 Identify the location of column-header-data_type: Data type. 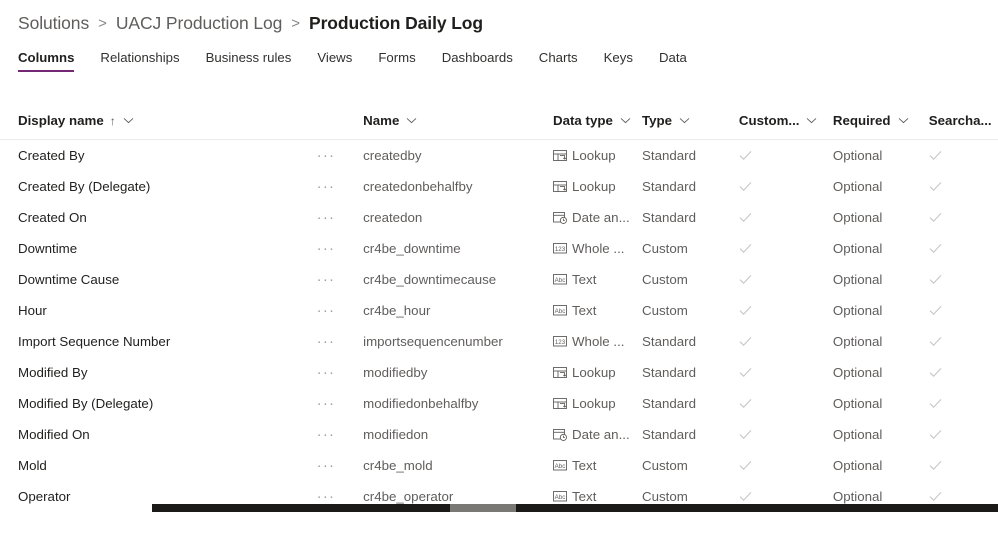
(597, 120).